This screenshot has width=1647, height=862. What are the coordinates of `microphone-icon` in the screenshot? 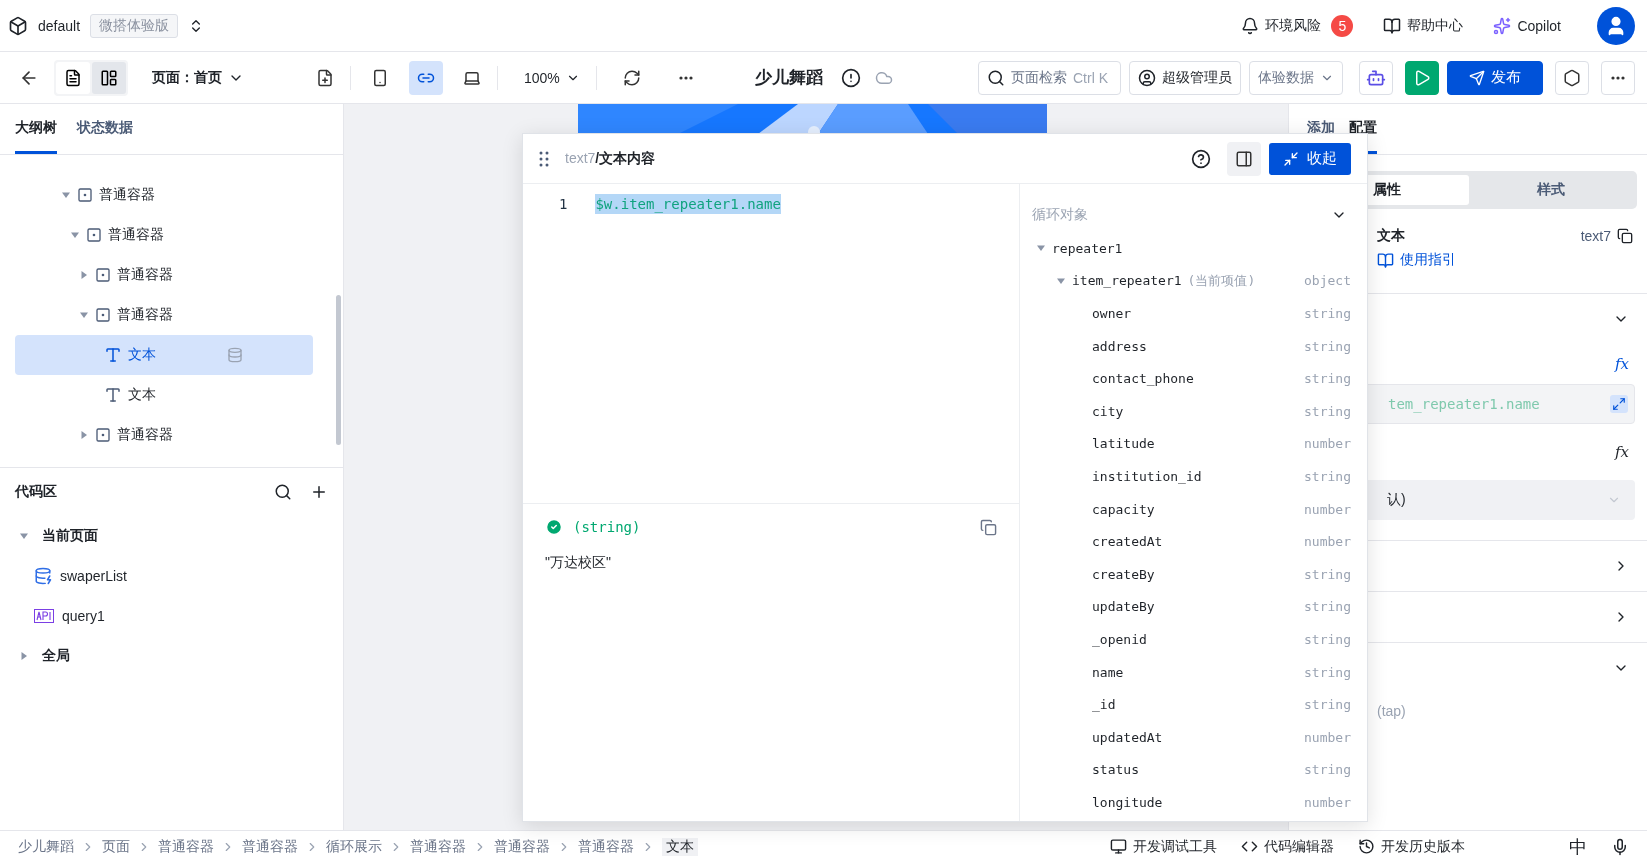 It's located at (1620, 846).